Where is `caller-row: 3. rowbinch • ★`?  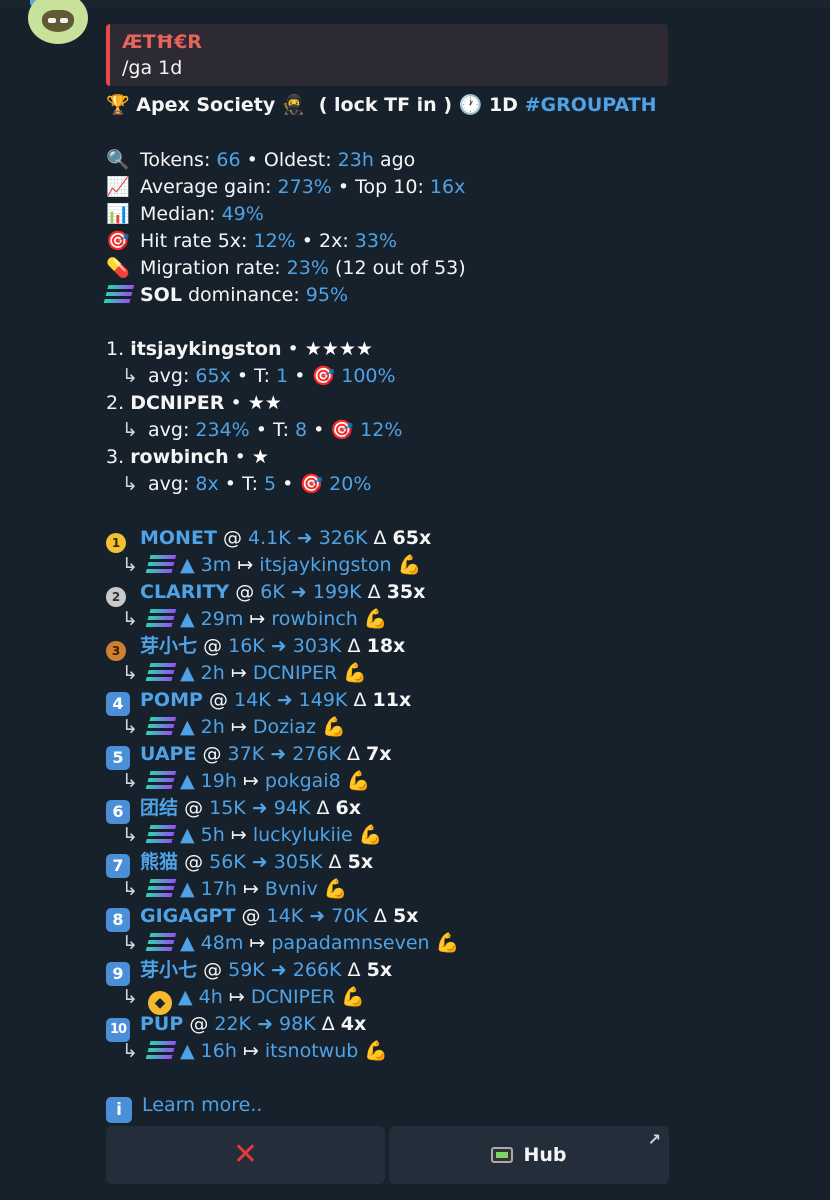 caller-row: 3. rowbinch • ★ is located at coordinates (406, 457).